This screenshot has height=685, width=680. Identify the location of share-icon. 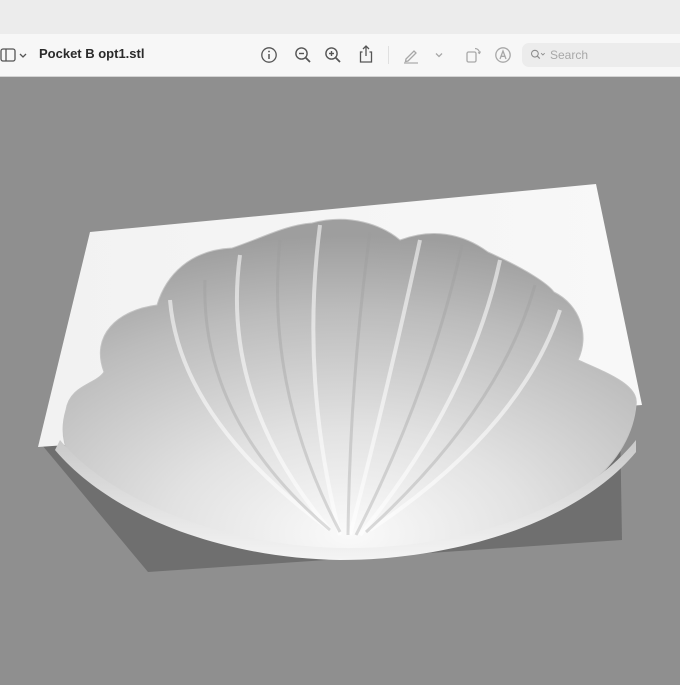
(366, 54).